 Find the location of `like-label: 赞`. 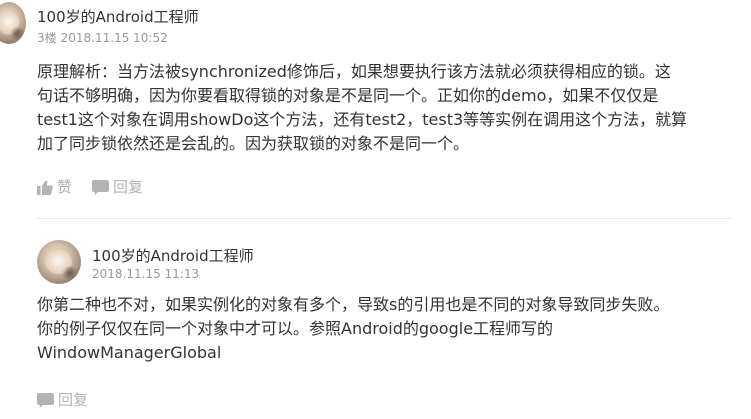

like-label: 赞 is located at coordinates (65, 187).